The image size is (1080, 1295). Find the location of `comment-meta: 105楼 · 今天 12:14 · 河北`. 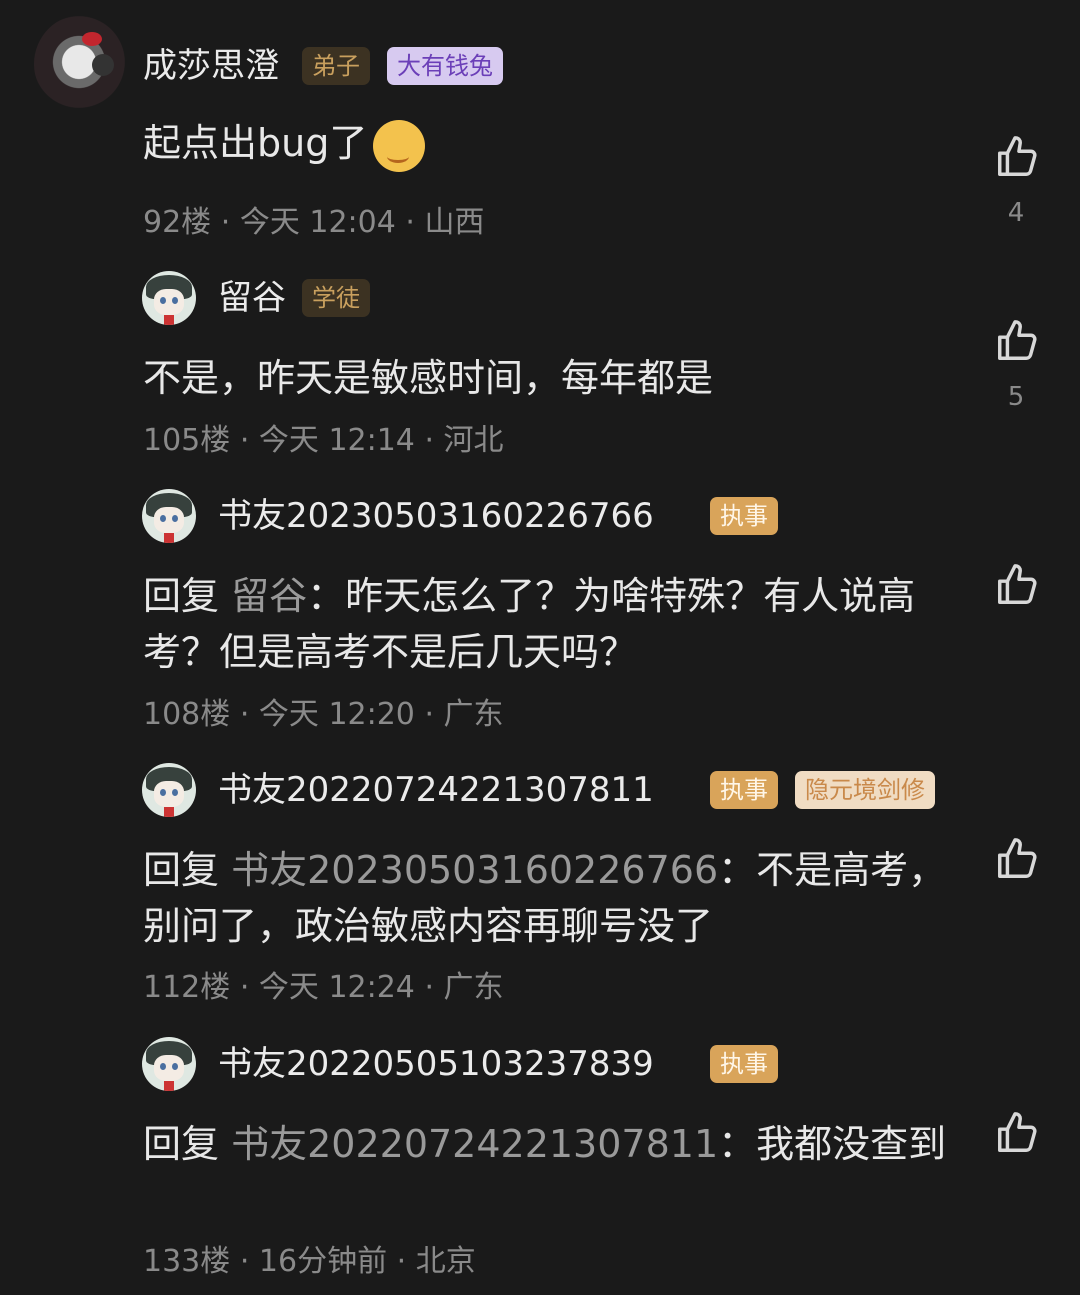

comment-meta: 105楼 · 今天 12:14 · 河北 is located at coordinates (323, 440).